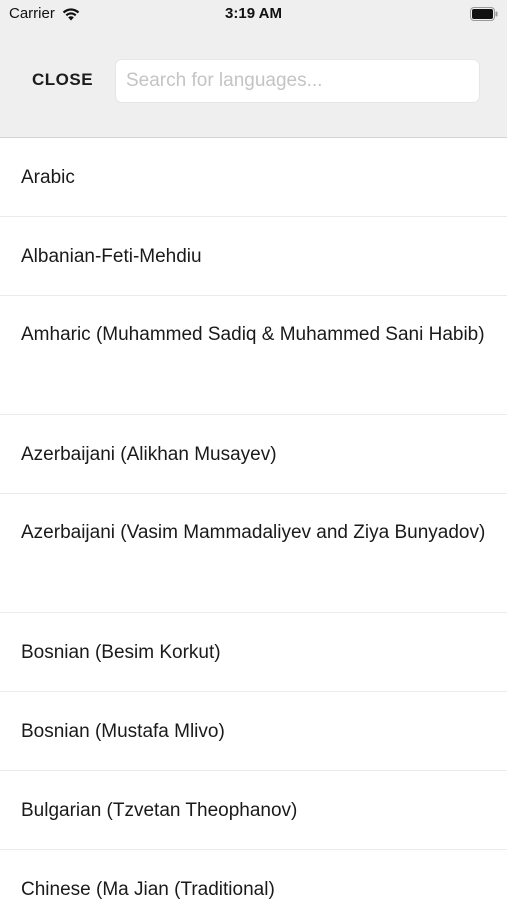  I want to click on language-item-bulgarian: Bulgarian (Tzvetan Theophanov), so click(253, 810).